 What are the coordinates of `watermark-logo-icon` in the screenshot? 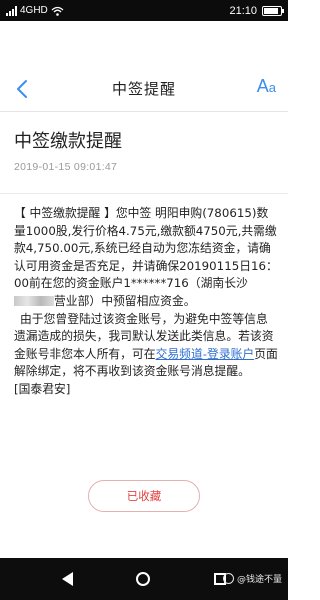 It's located at (228, 578).